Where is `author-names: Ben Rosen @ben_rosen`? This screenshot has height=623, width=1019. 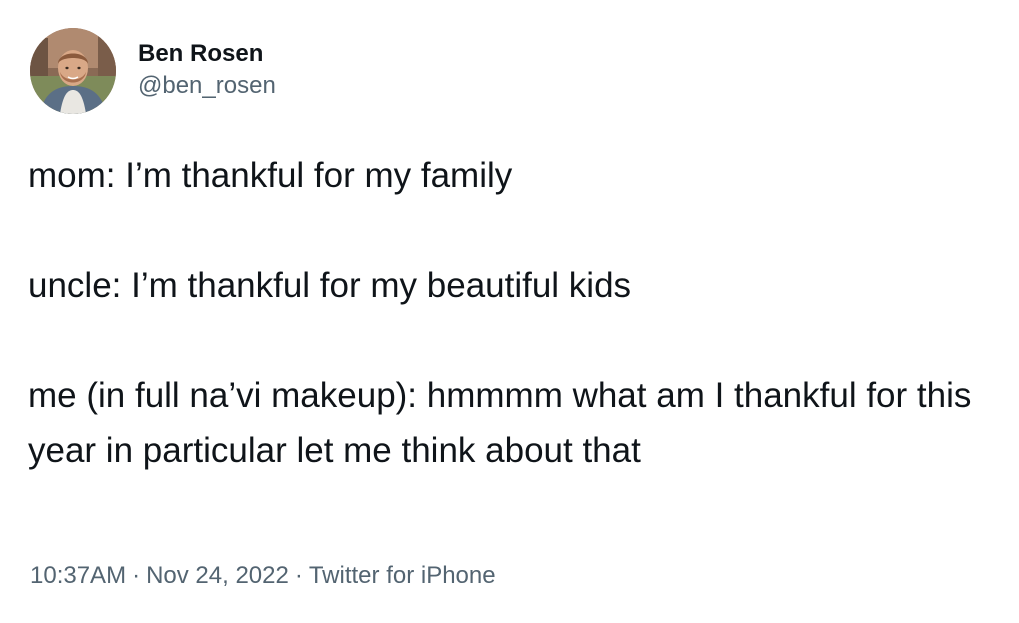
author-names: Ben Rosen @ben_rosen is located at coordinates (207, 71).